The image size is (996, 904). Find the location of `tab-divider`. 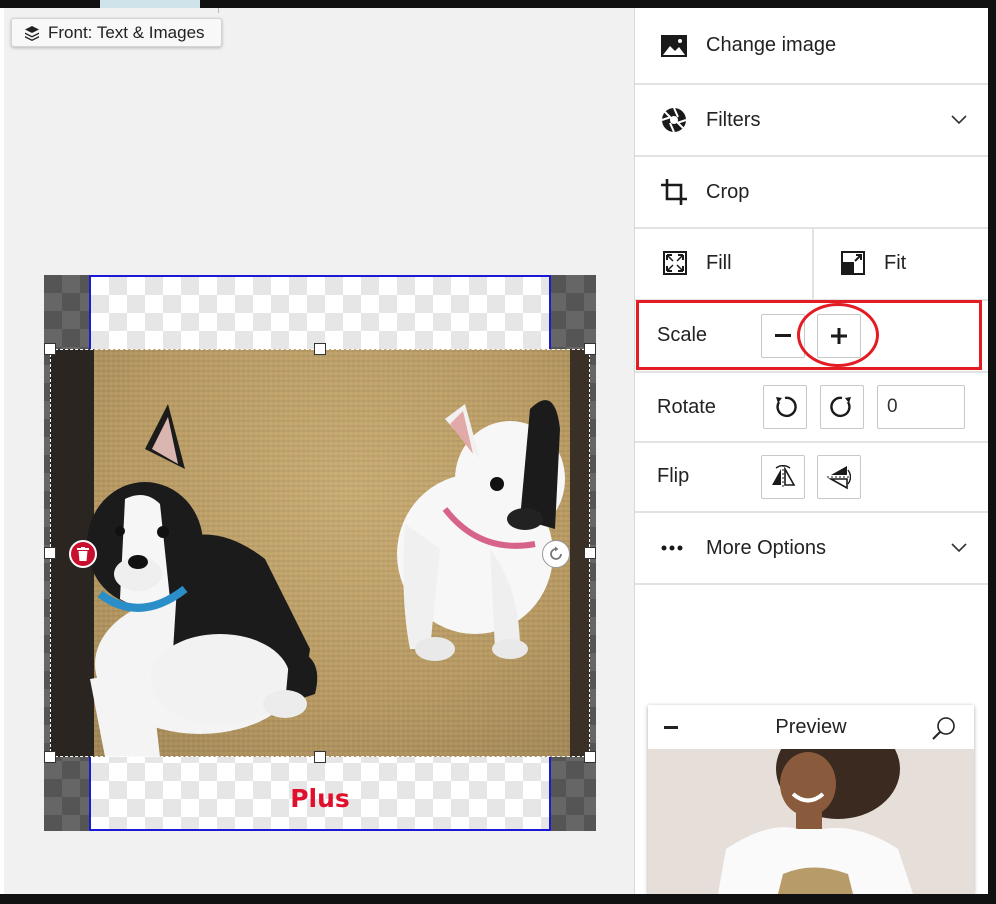

tab-divider is located at coordinates (218, 10).